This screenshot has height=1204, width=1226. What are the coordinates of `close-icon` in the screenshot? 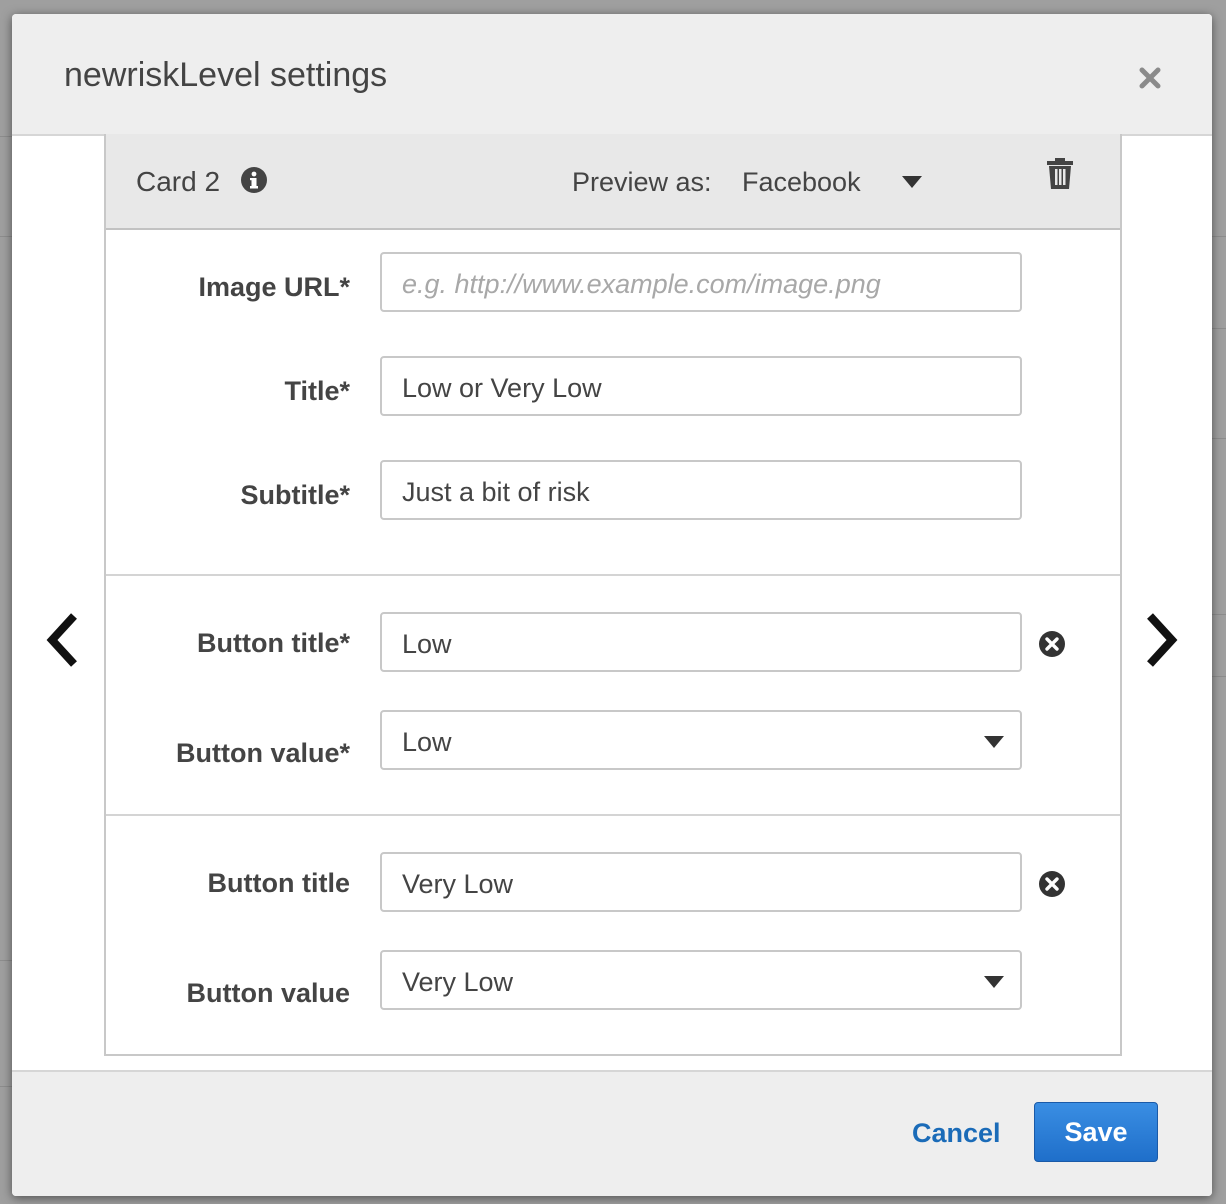 It's located at (1150, 78).